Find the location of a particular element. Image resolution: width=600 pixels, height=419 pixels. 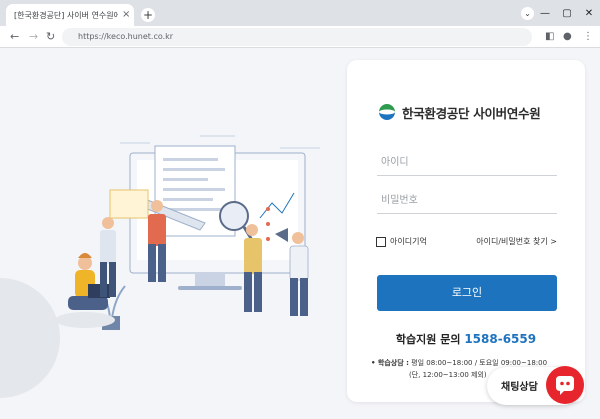

new-tab-button: + is located at coordinates (148, 15).